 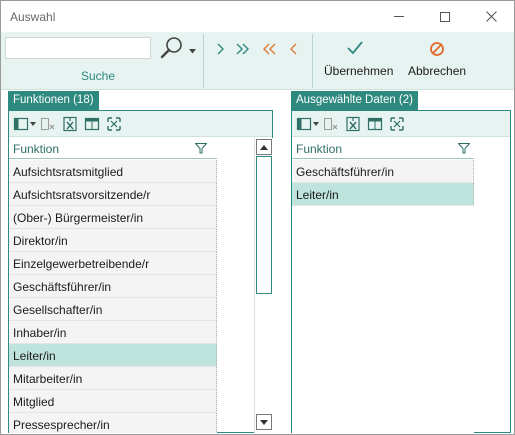 I want to click on search-input, so click(x=78, y=48).